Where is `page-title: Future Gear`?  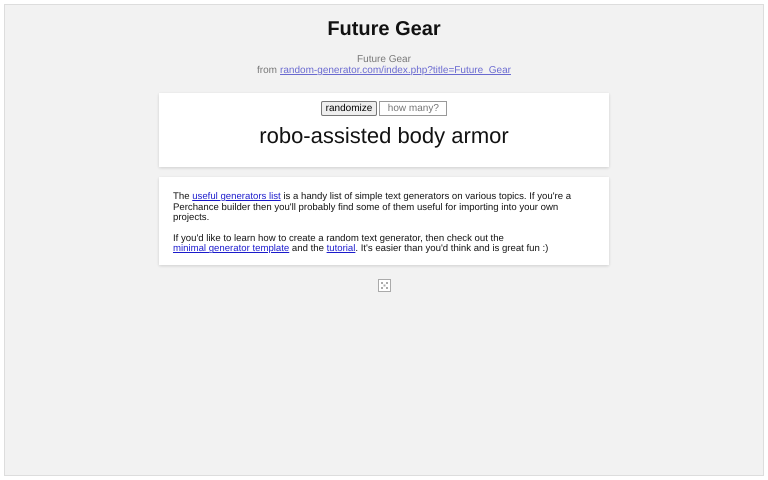 page-title: Future Gear is located at coordinates (384, 29).